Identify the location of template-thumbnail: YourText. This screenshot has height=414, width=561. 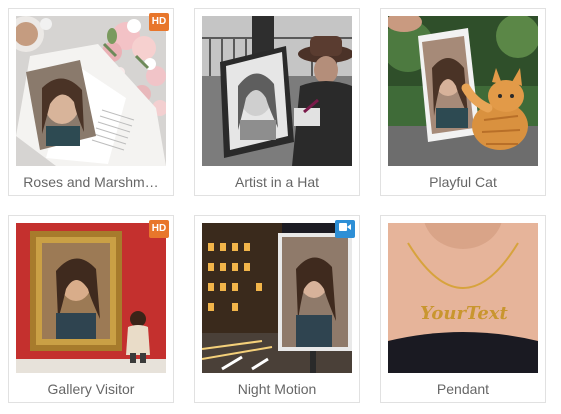
(463, 298).